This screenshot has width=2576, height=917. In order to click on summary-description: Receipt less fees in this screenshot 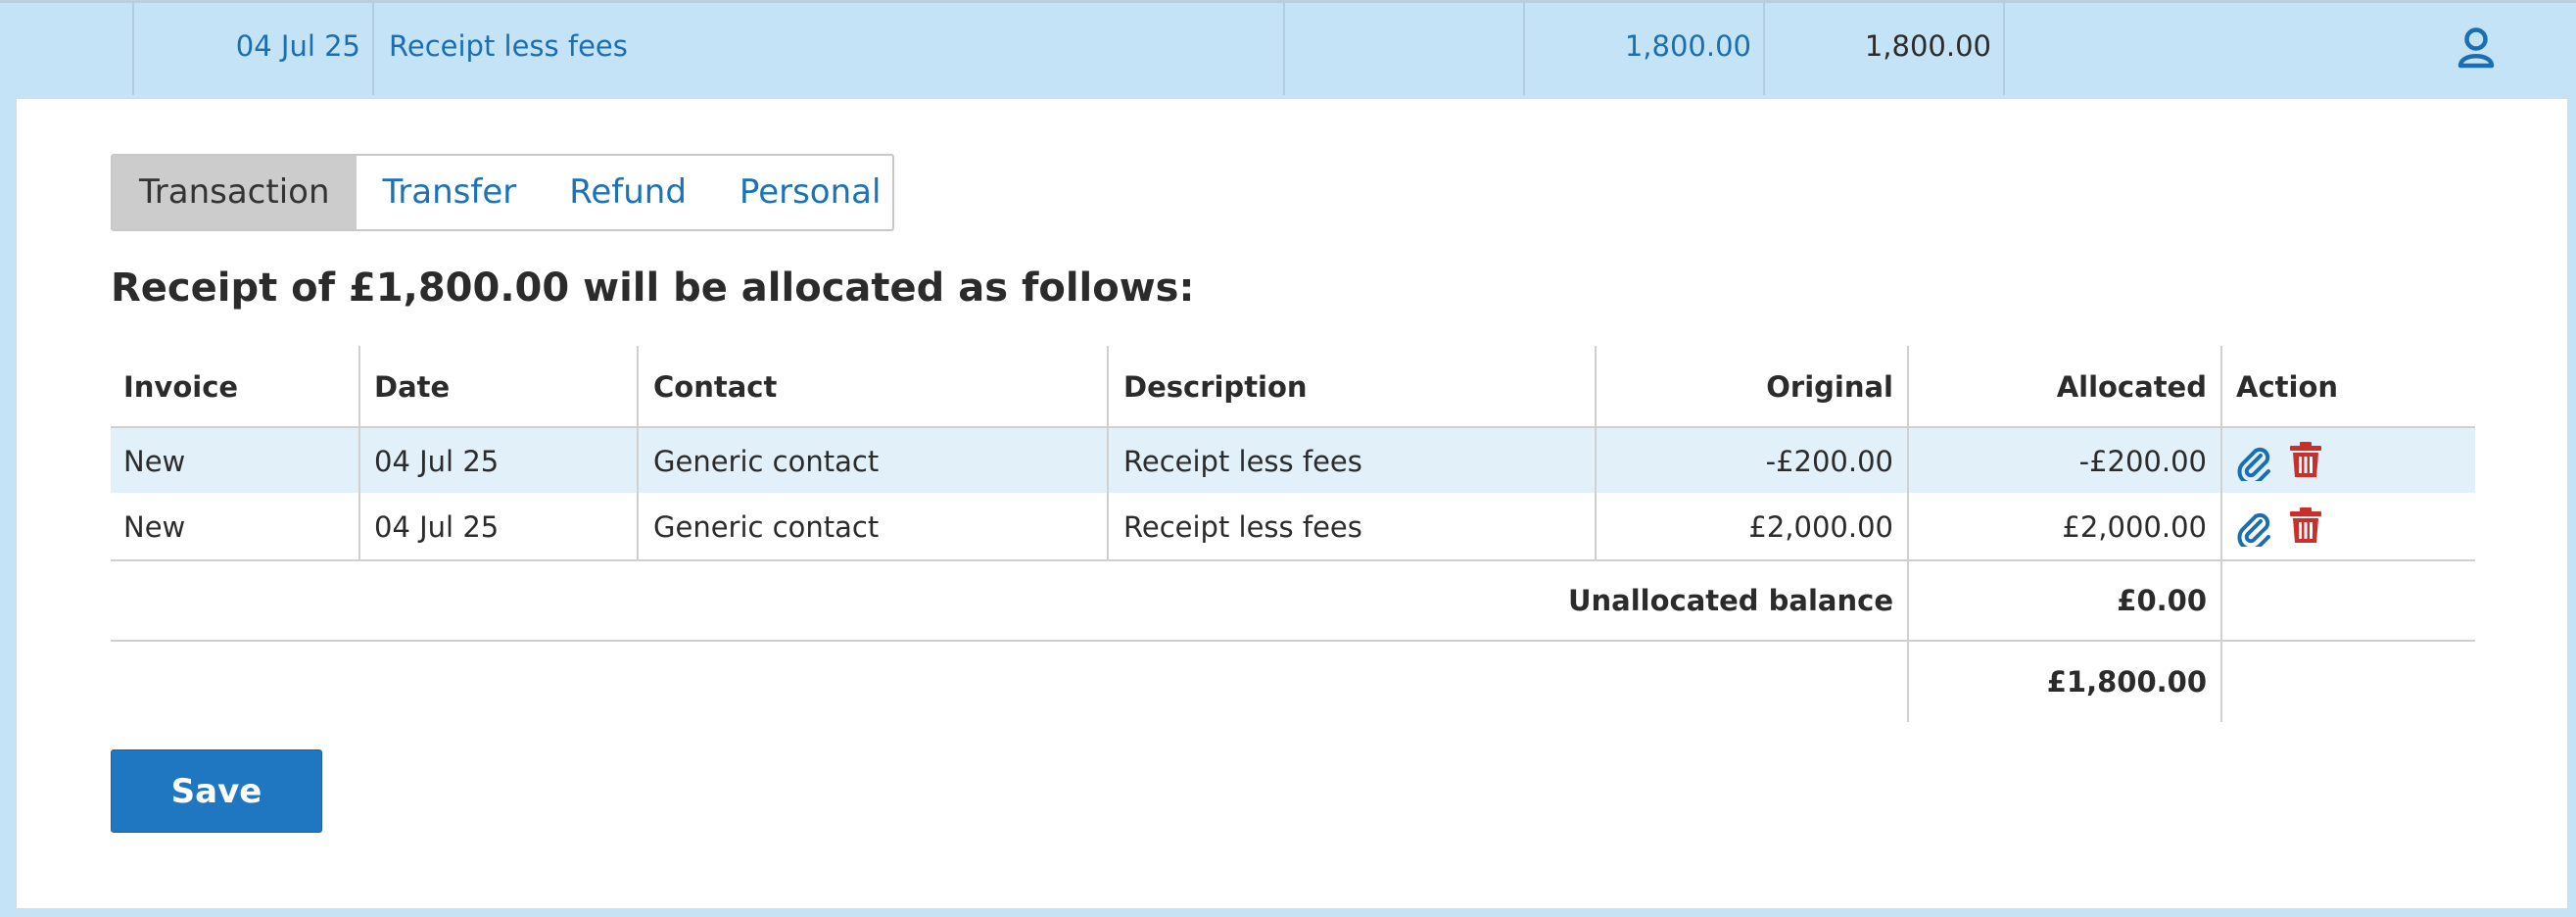, I will do `click(509, 49)`.